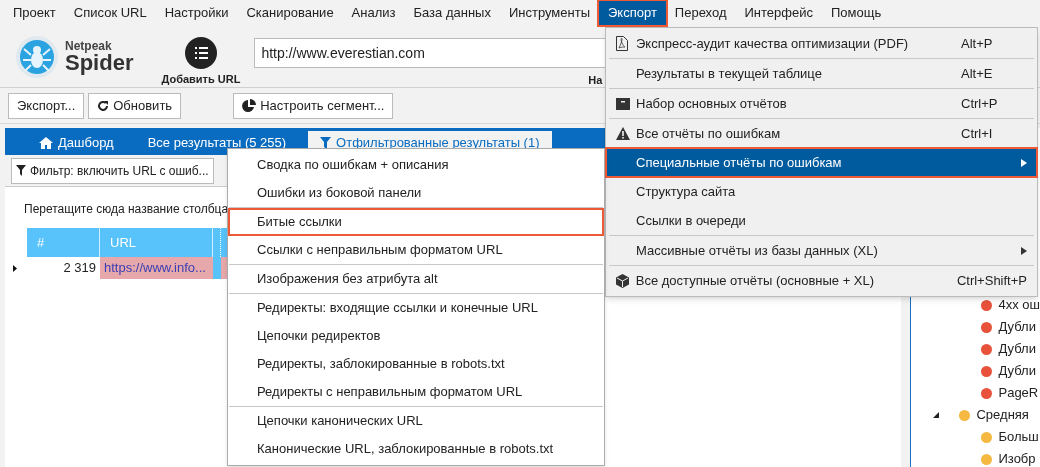  Describe the element at coordinates (416, 336) in the screenshot. I see `menu-item: Цепочки редиректов` at that location.